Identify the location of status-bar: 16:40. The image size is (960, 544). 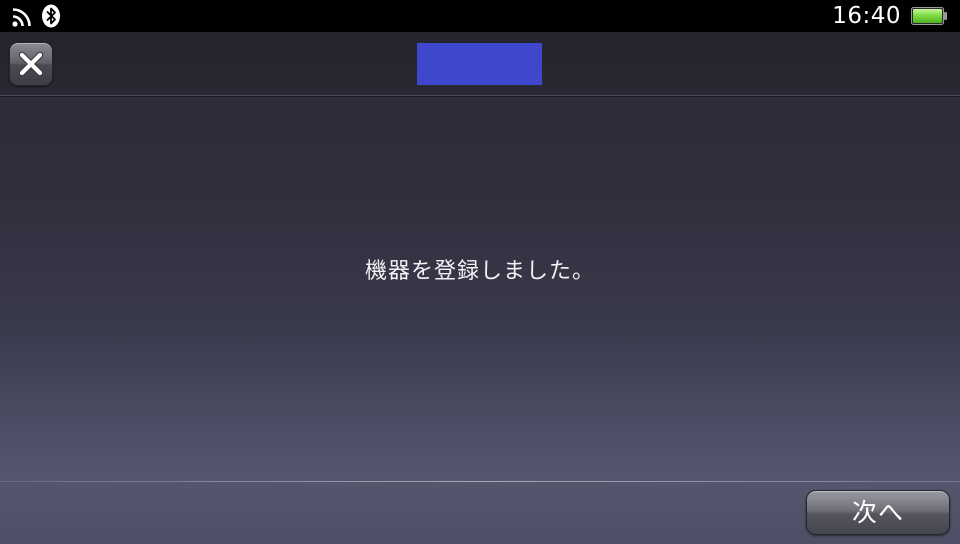
(480, 16).